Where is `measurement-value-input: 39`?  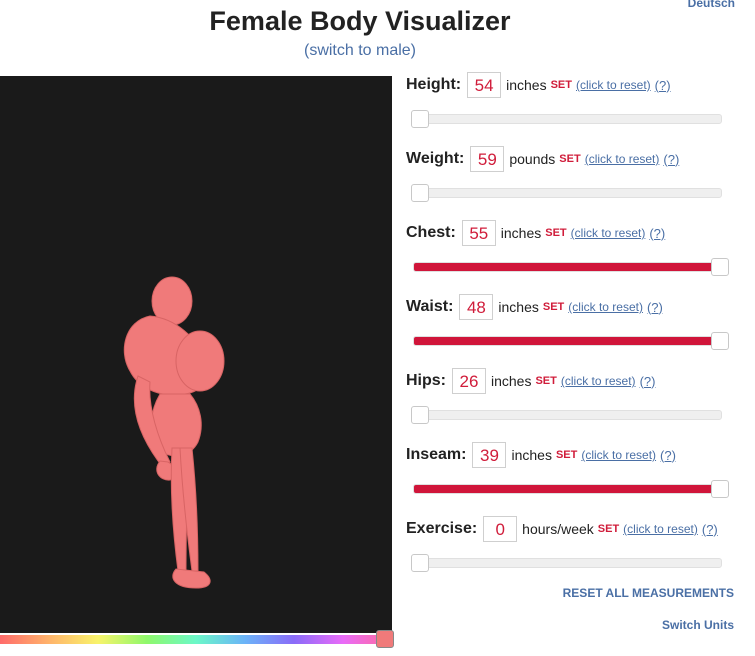 measurement-value-input: 39 is located at coordinates (489, 455).